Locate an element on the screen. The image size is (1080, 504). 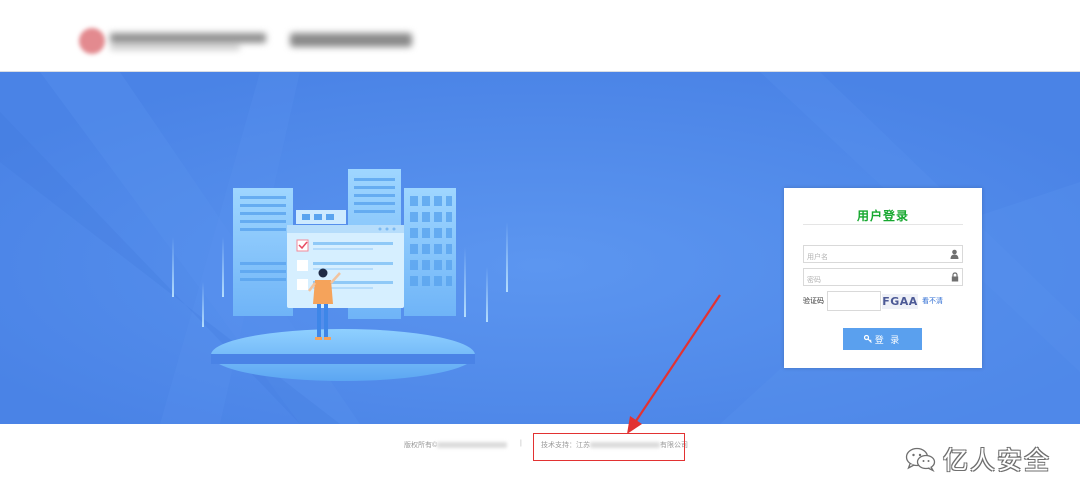
username-field is located at coordinates (883, 255).